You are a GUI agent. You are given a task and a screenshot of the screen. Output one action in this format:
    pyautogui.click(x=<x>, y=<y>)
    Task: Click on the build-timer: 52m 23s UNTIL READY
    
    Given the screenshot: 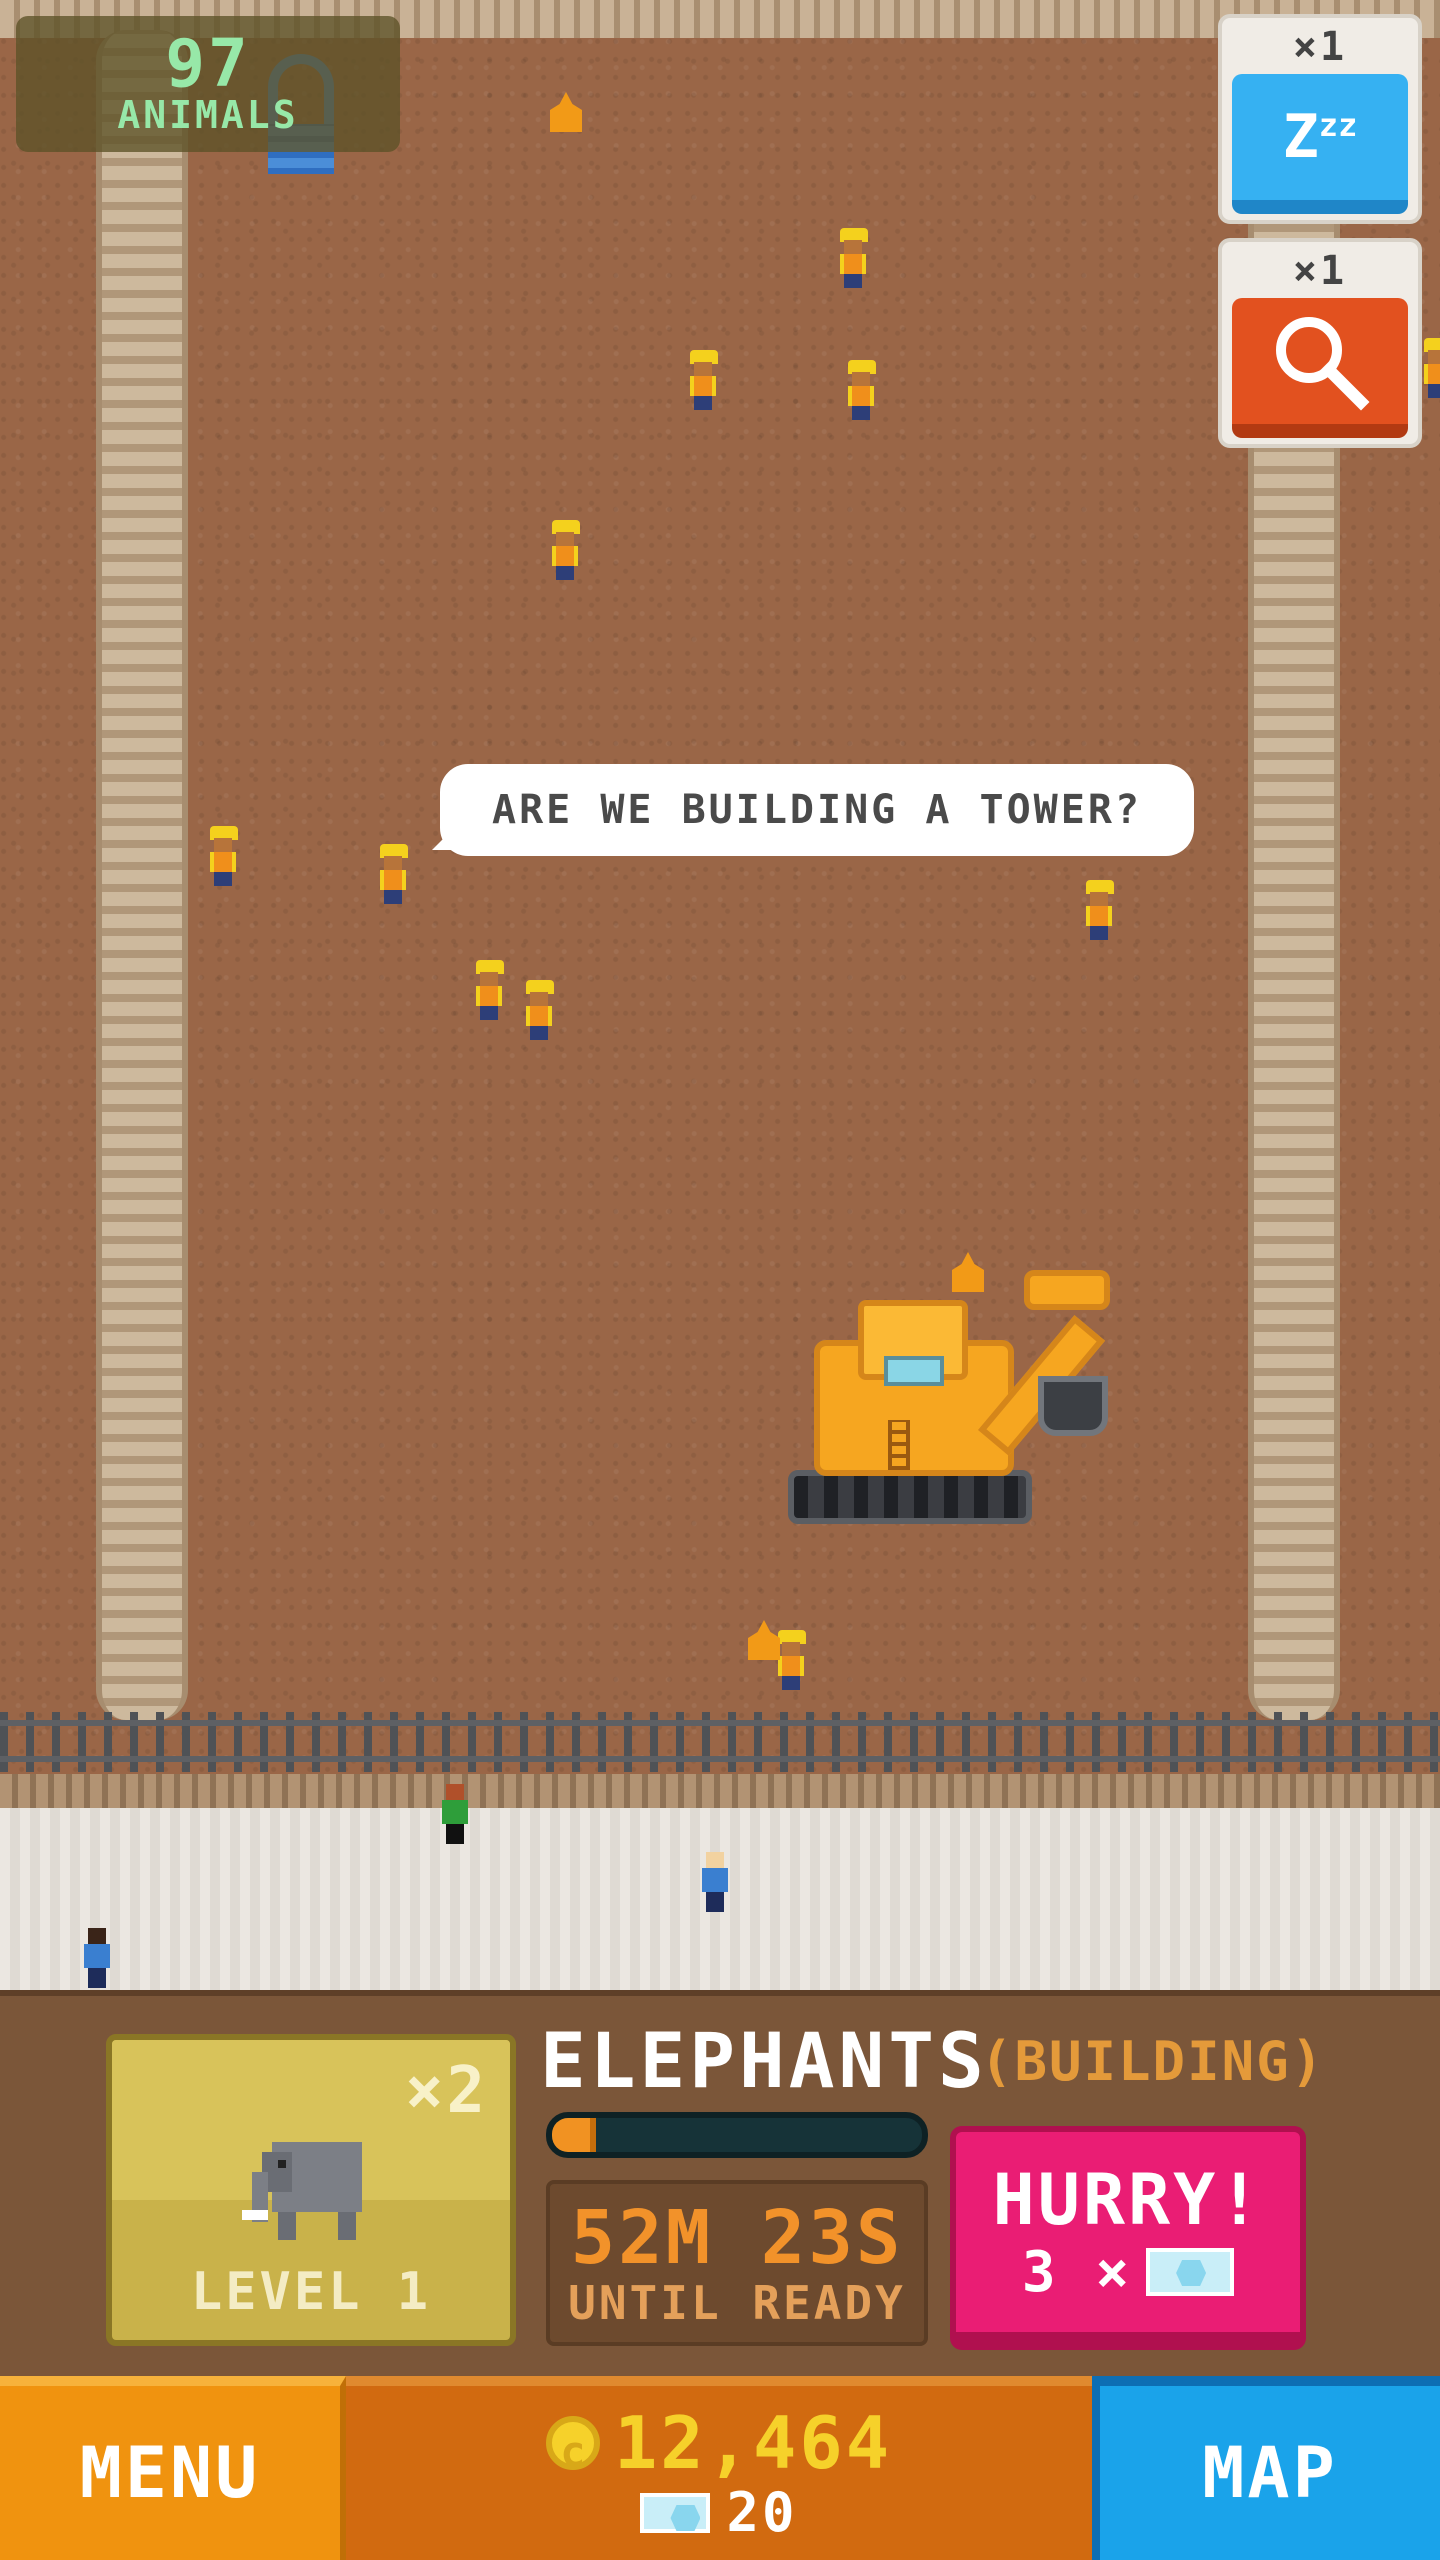 What is the action you would take?
    pyautogui.click(x=737, y=2263)
    